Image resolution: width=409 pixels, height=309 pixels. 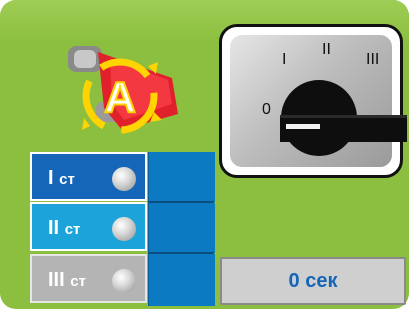 What do you see at coordinates (78, 281) in the screenshot?
I see `stage-3-unit: ст` at bounding box center [78, 281].